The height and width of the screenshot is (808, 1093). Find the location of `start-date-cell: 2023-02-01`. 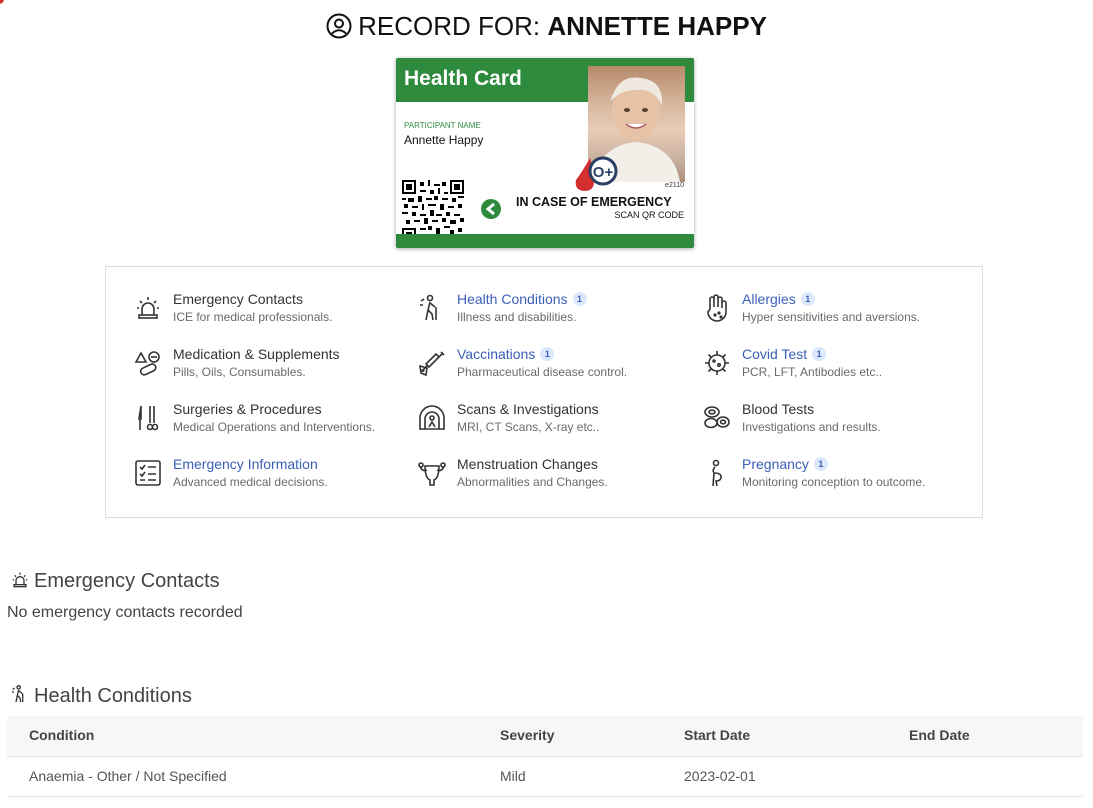

start-date-cell: 2023-02-01 is located at coordinates (720, 776).